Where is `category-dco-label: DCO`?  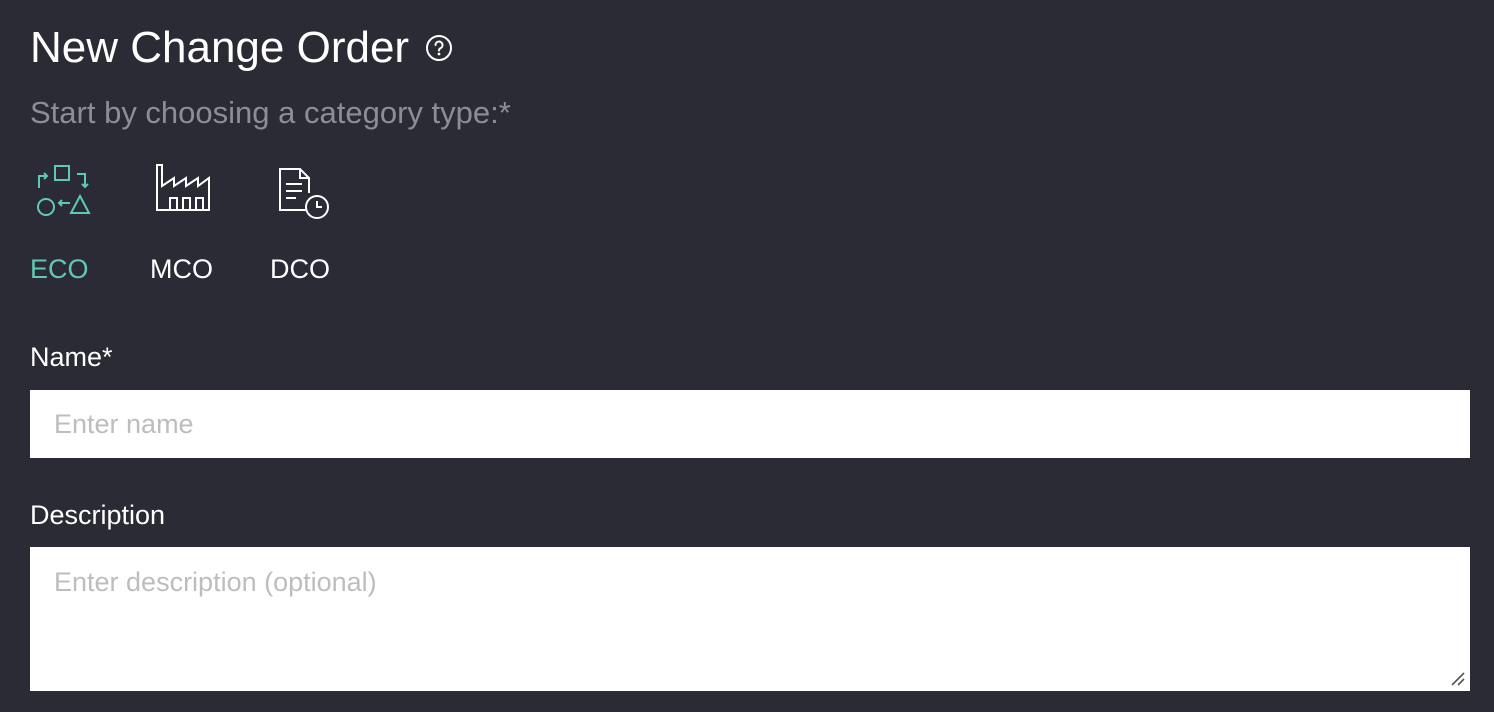 category-dco-label: DCO is located at coordinates (300, 269).